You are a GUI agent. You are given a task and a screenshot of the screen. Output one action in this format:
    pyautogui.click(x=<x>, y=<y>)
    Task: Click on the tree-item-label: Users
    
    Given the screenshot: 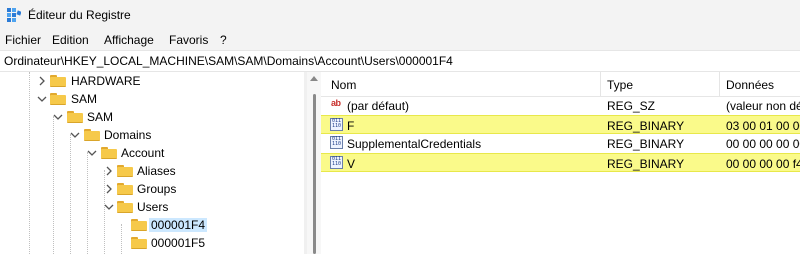 What is the action you would take?
    pyautogui.click(x=153, y=207)
    